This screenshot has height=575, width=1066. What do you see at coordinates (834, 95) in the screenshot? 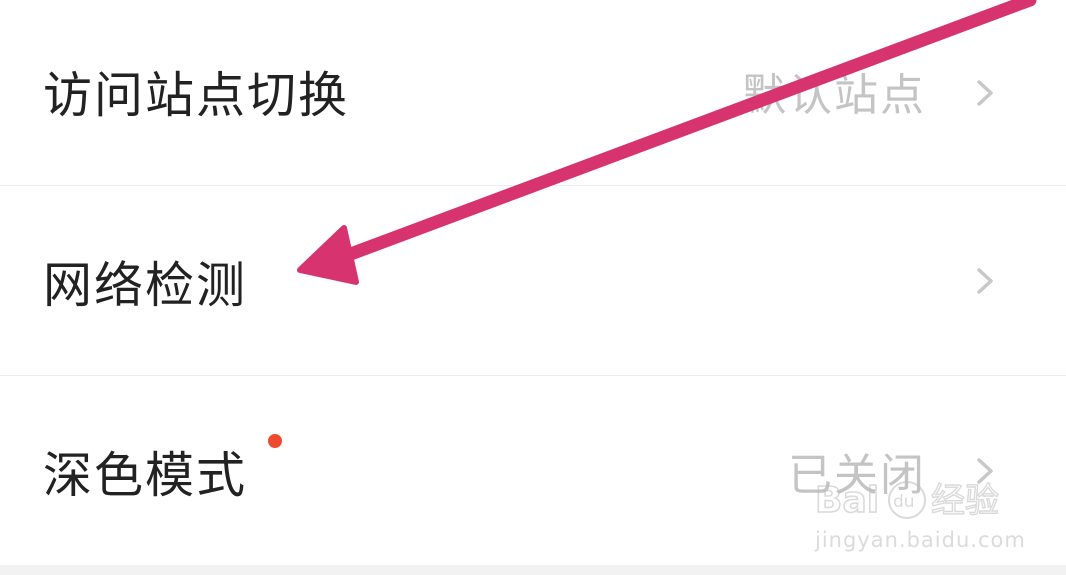
I see `site-switch-value: 默认站点` at bounding box center [834, 95].